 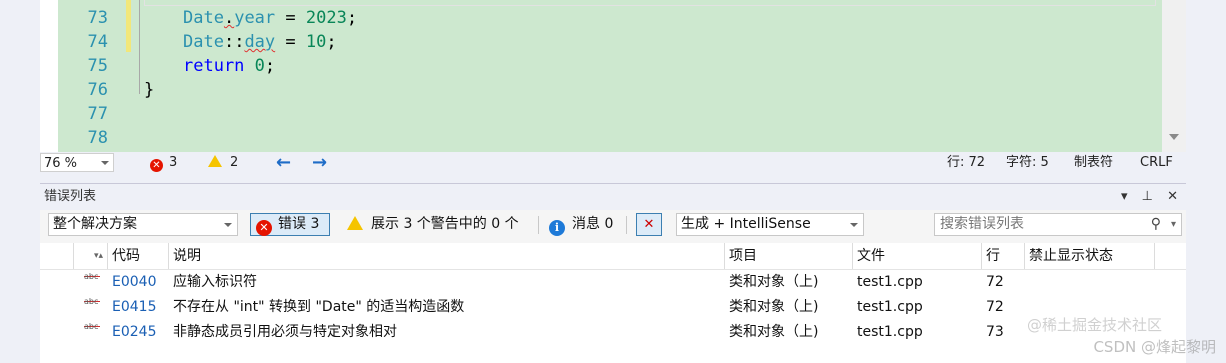 I want to click on member-token: day, so click(x=260, y=42).